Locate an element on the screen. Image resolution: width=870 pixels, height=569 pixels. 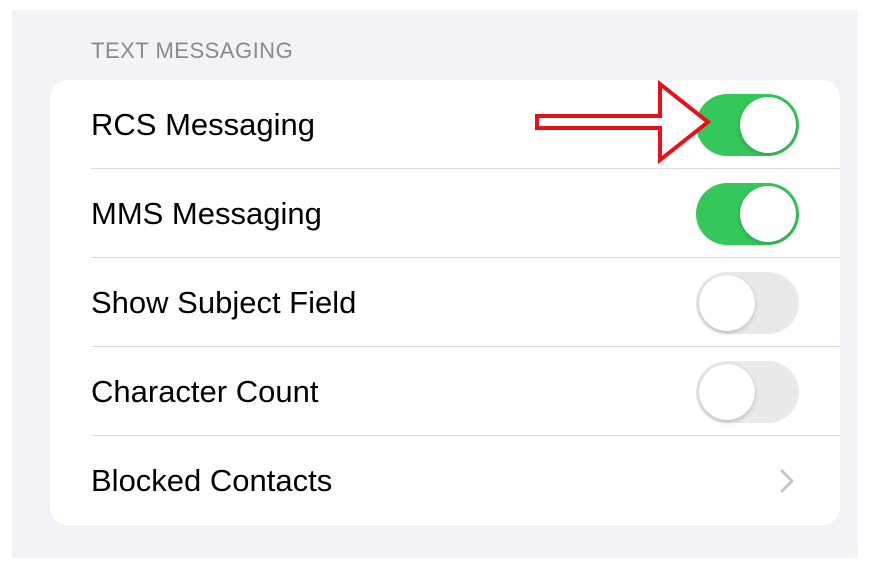
row-blocked-contacts: Blocked Contacts is located at coordinates (445, 480).